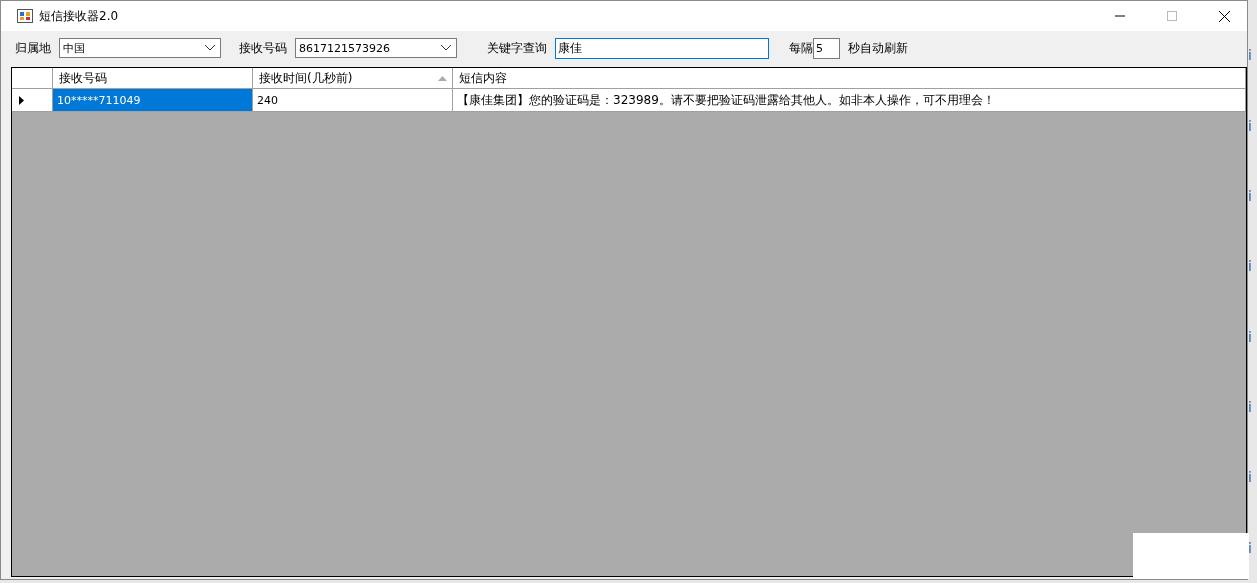 Image resolution: width=1257 pixels, height=583 pixels. Describe the element at coordinates (442, 78) in the screenshot. I see `sort-ascending-icon` at that location.